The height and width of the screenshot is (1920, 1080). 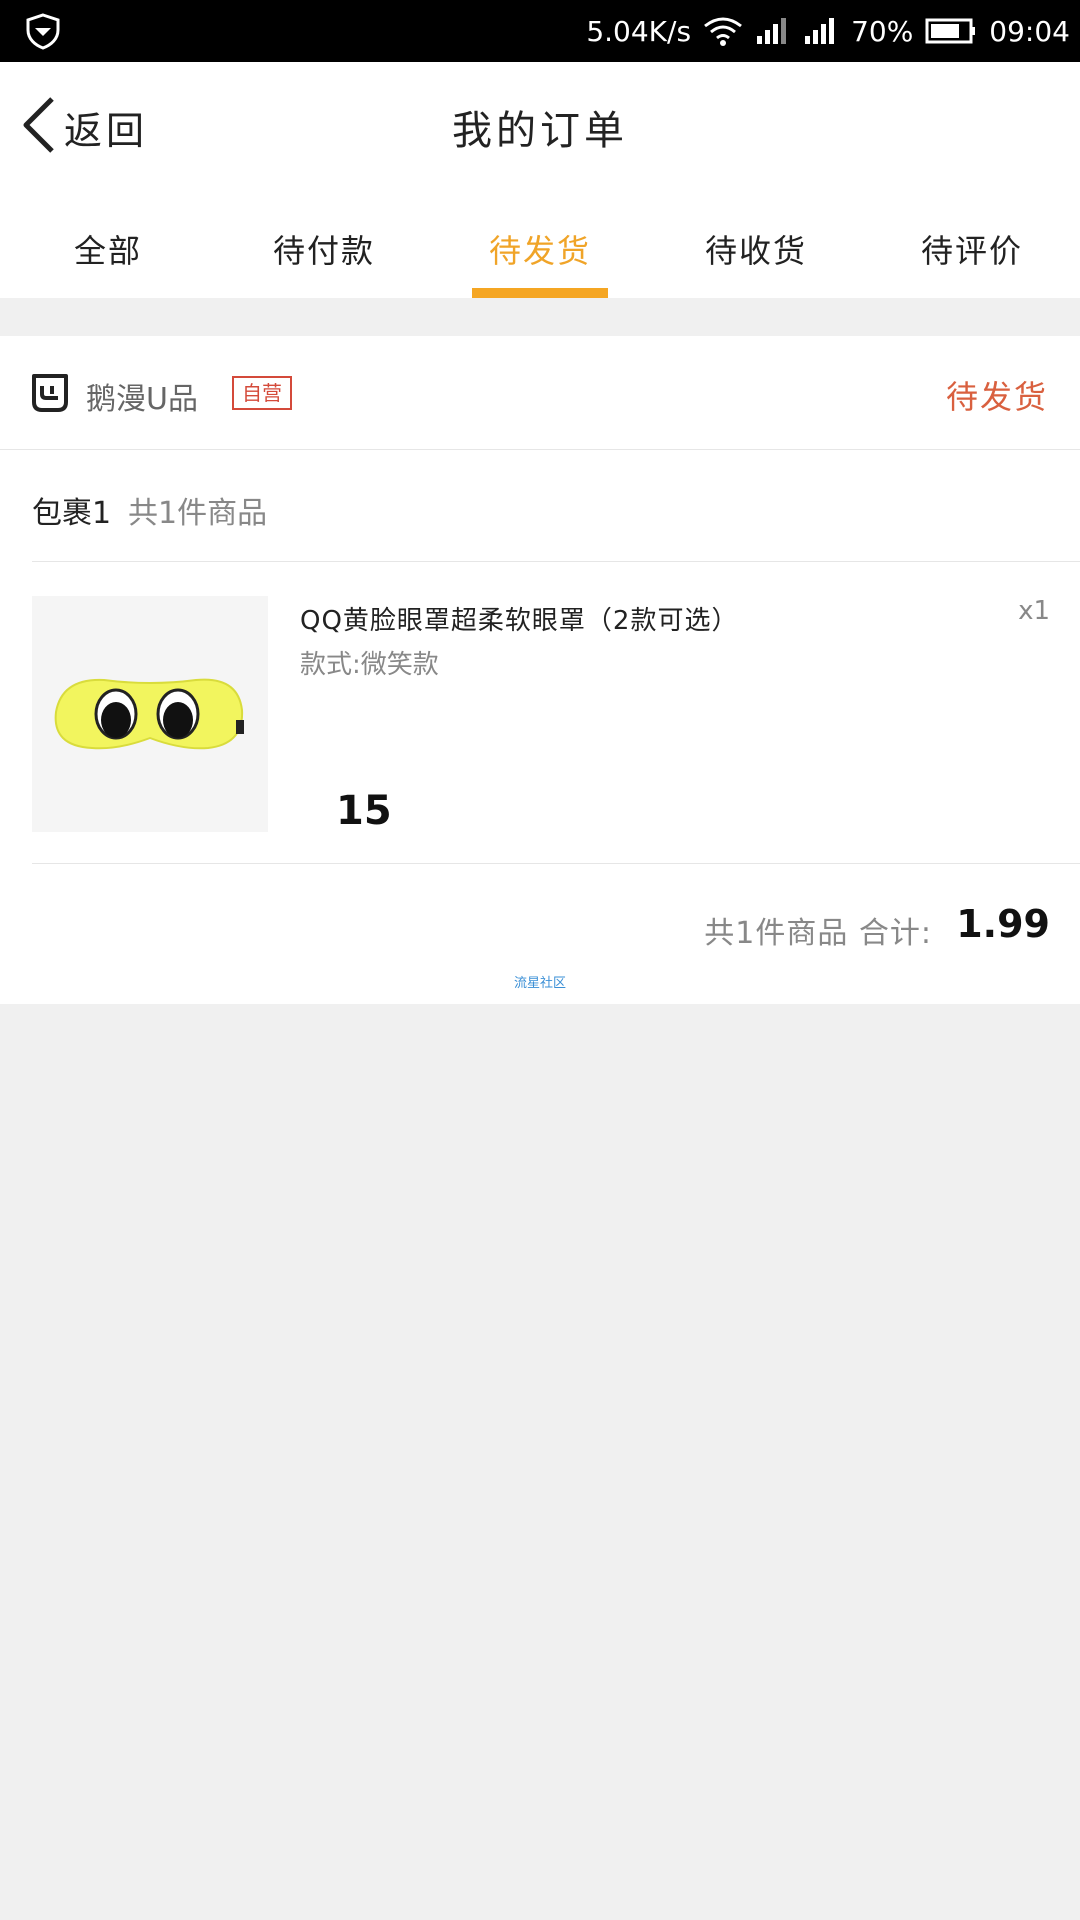 I want to click on eye-mask-image, so click(x=149, y=714).